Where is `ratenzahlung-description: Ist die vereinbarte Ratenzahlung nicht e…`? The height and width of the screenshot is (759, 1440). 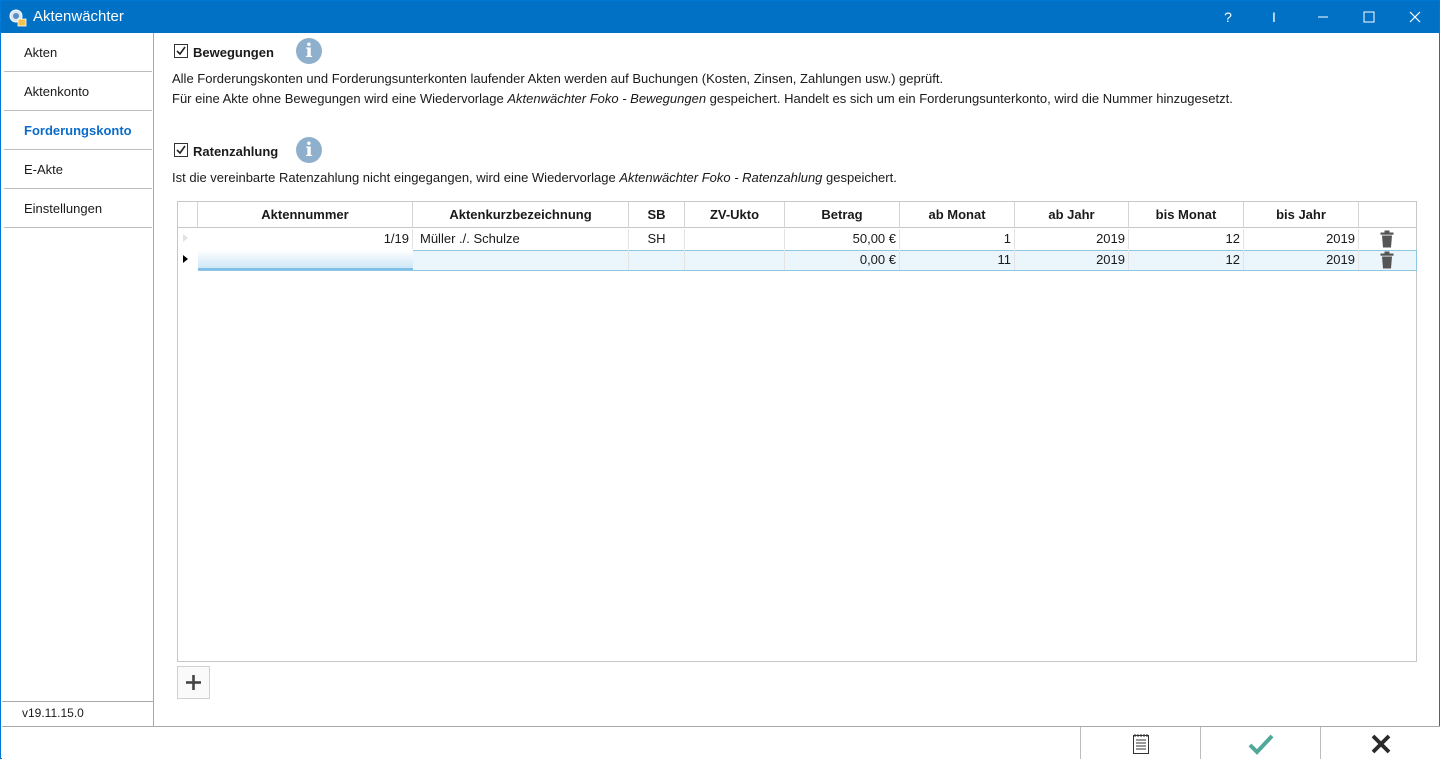 ratenzahlung-description: Ist die vereinbarte Ratenzahlung nicht e… is located at coordinates (534, 177).